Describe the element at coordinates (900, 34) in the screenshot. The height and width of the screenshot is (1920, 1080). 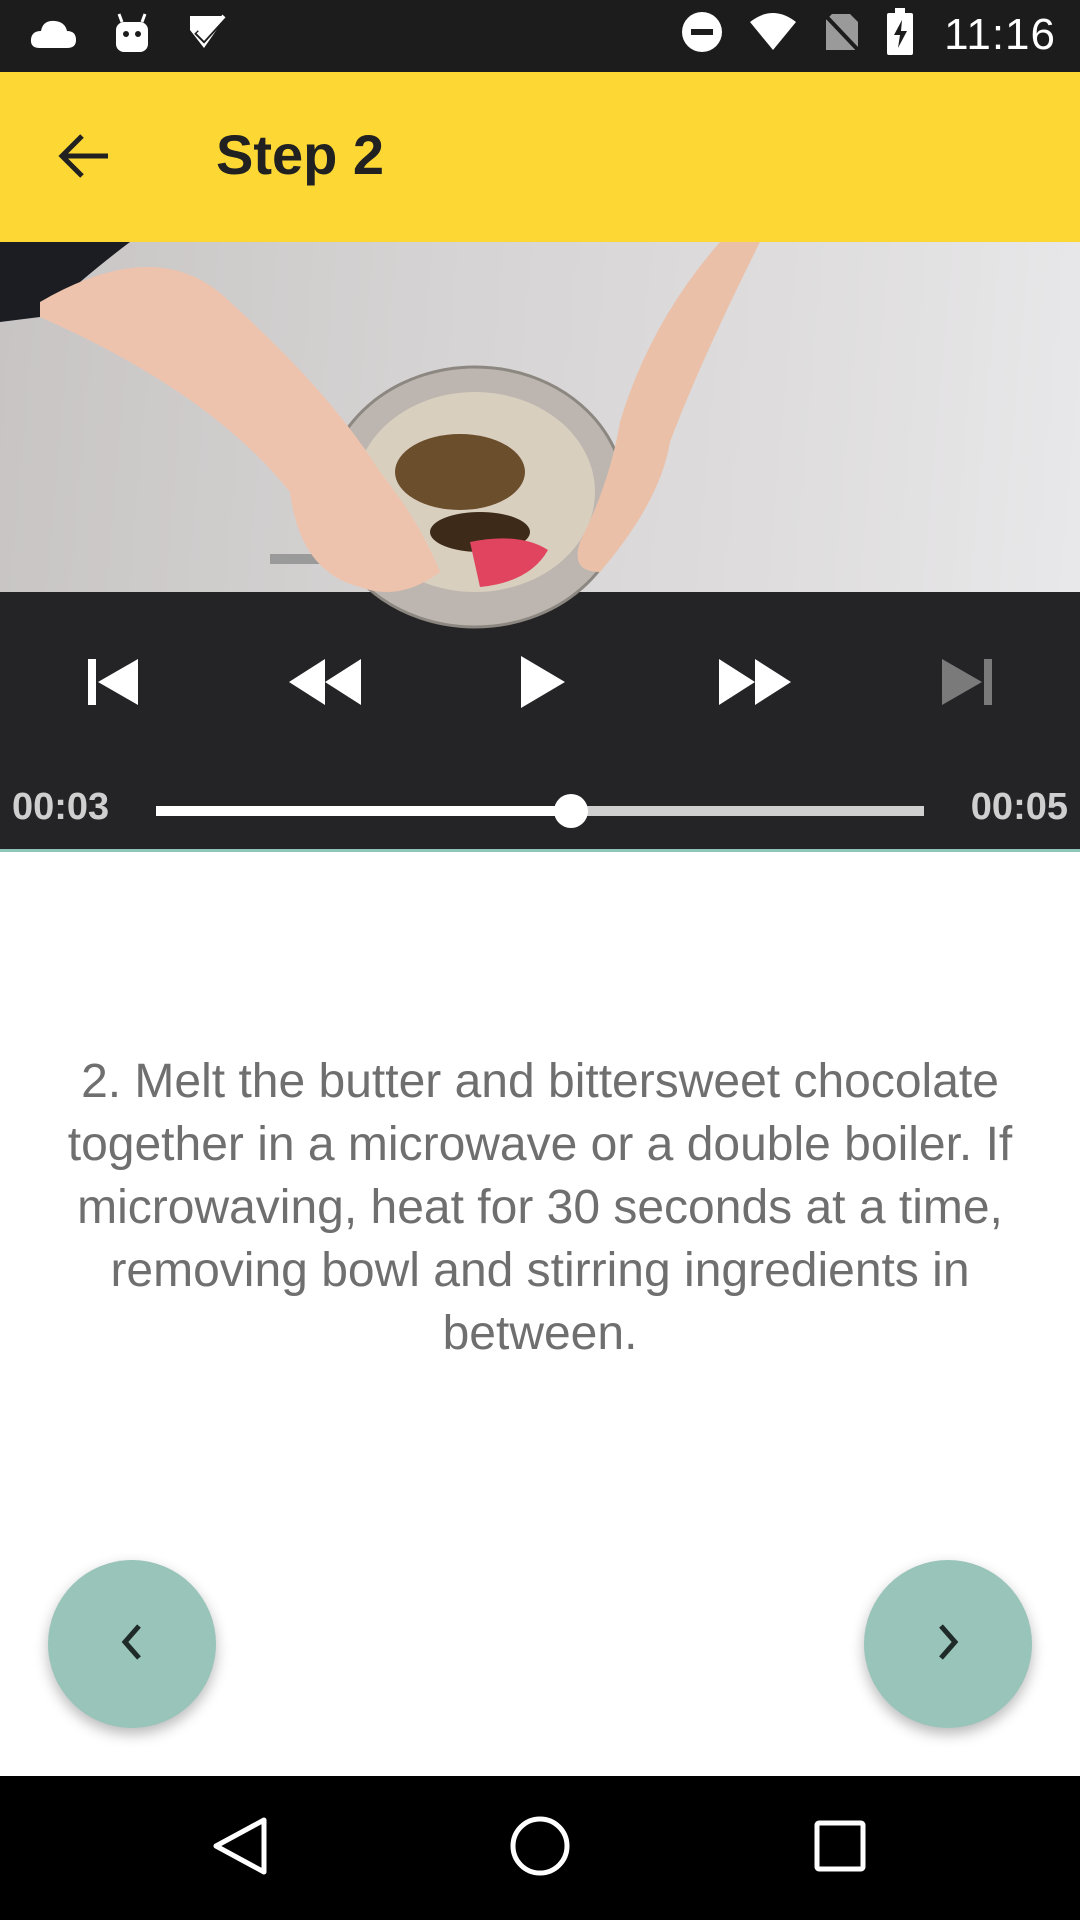
I see `battery-charging-icon` at that location.